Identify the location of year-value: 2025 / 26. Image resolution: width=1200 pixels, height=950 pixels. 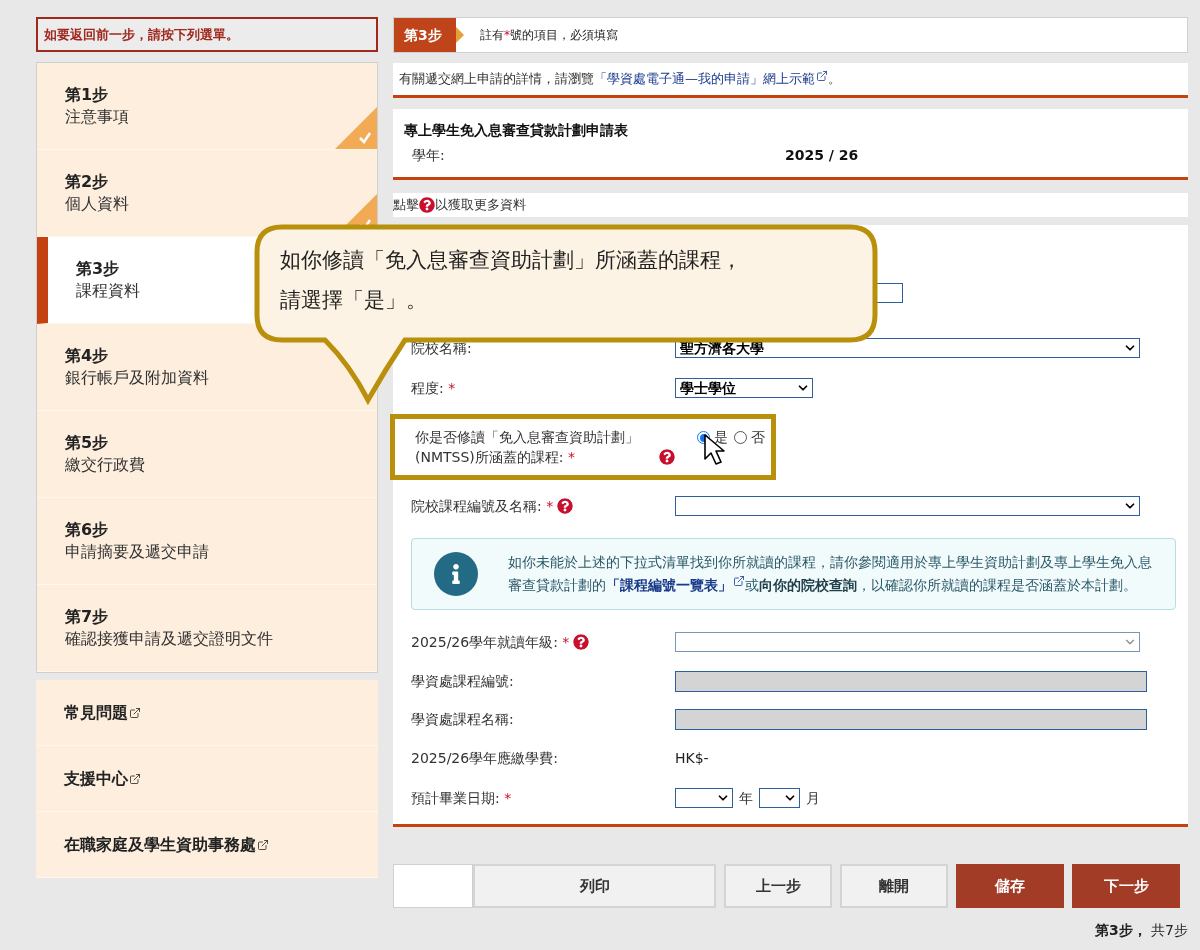
(822, 155).